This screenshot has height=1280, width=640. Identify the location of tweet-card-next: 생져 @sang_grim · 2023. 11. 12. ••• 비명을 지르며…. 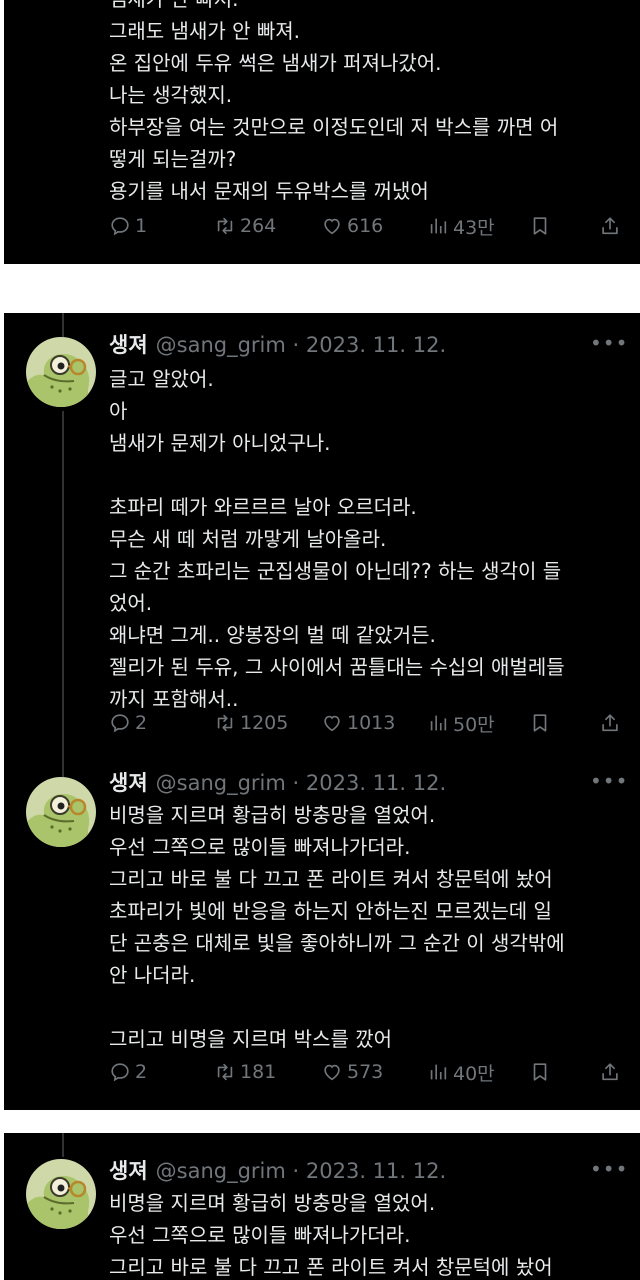
(322, 1206).